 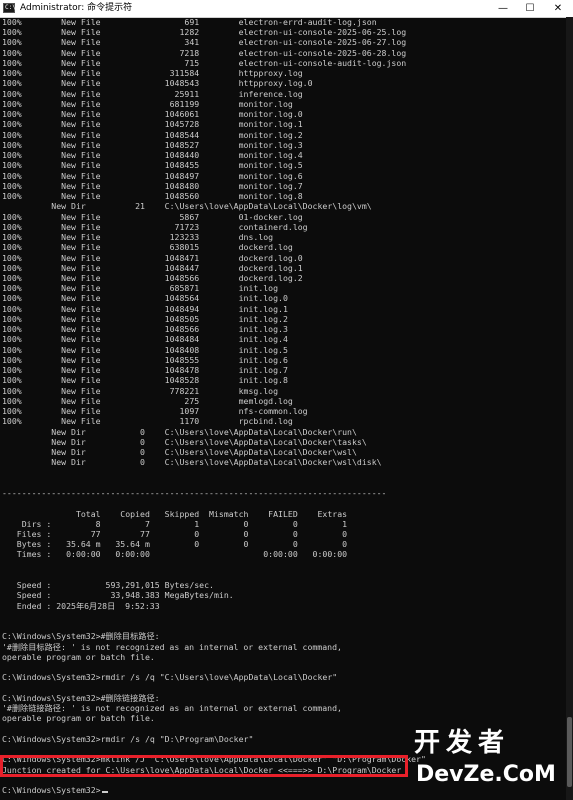 I want to click on console-line: C:\Windows\System32>#删除目标路径:, so click(x=81, y=636).